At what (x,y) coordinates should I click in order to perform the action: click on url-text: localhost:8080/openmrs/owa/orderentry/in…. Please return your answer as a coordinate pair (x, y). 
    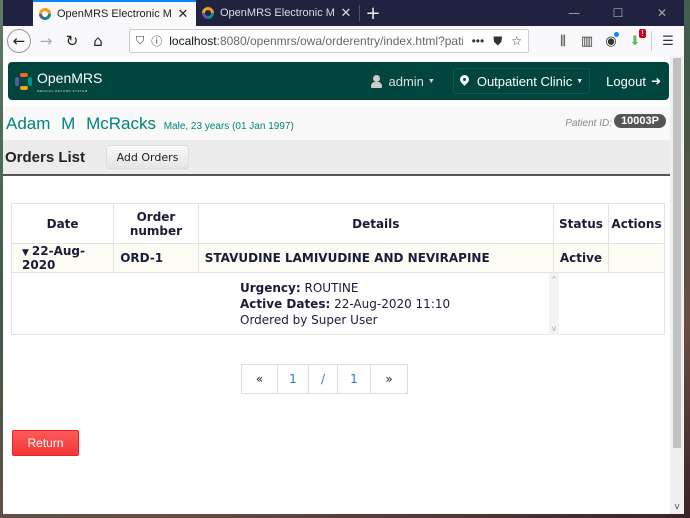
    Looking at the image, I should click on (315, 41).